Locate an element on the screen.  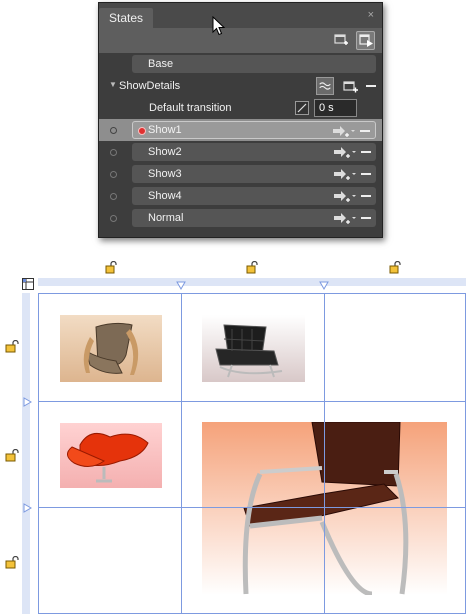
column-ruler is located at coordinates (252, 282).